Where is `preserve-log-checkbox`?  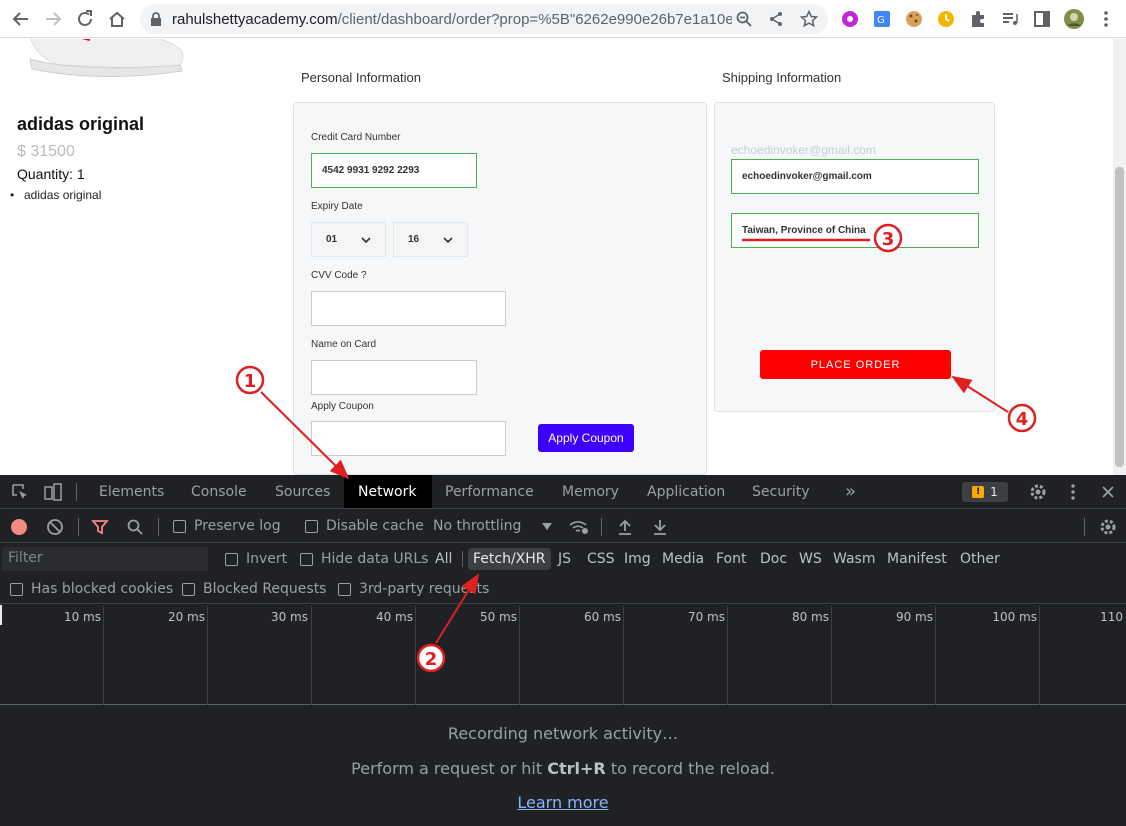 preserve-log-checkbox is located at coordinates (179, 526).